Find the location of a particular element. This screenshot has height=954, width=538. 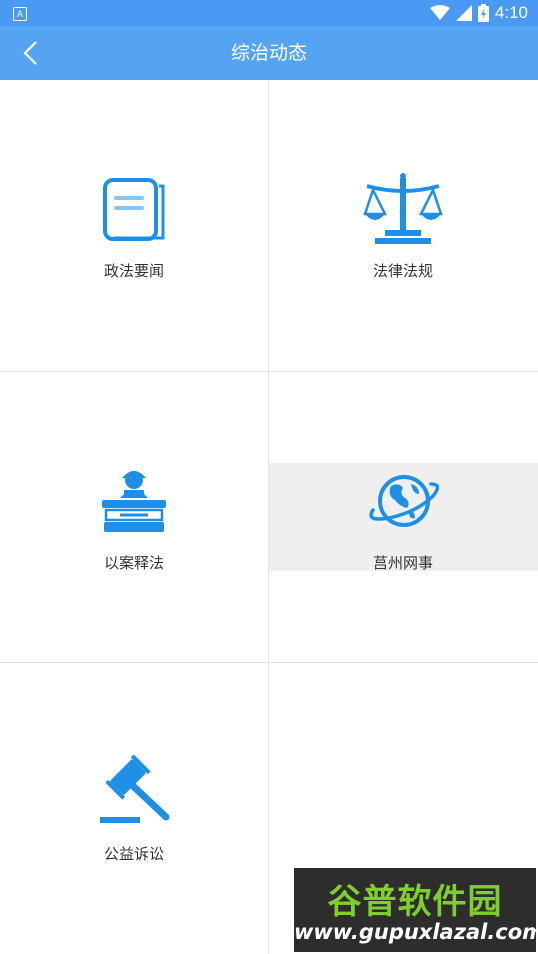

battery-icon is located at coordinates (483, 13).